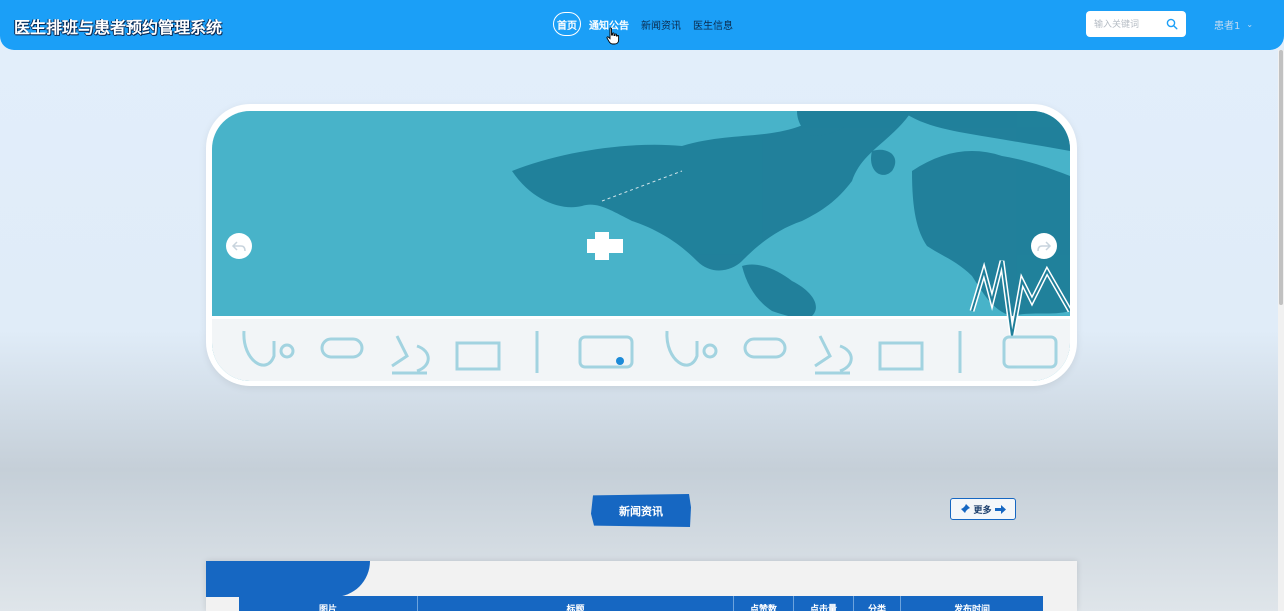  Describe the element at coordinates (1281, 330) in the screenshot. I see `page-scrollbar` at that location.